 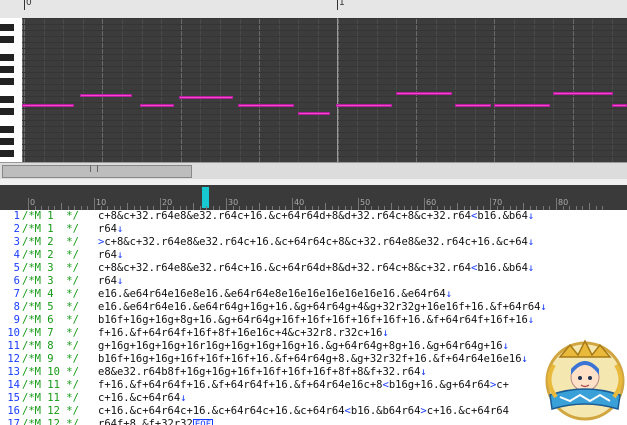 What do you see at coordinates (50, 242) in the screenshot?
I see `measure-comment: /*M 2 */` at bounding box center [50, 242].